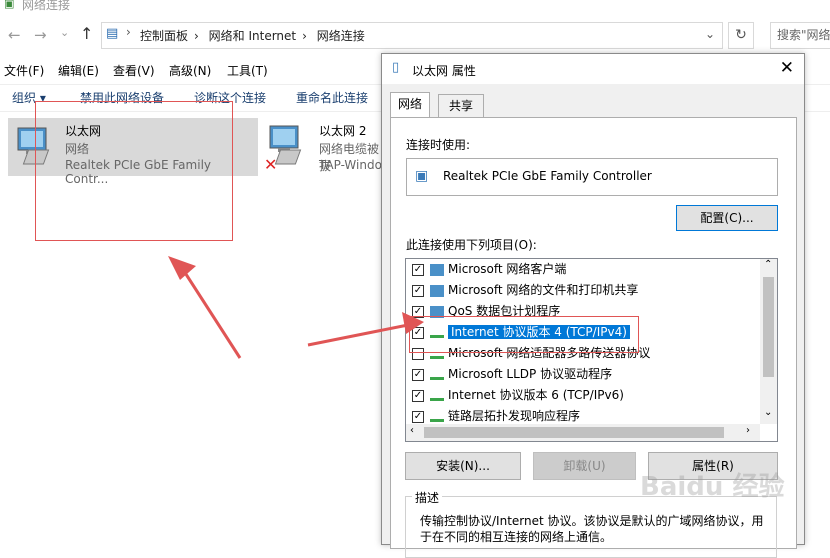 Image resolution: width=830 pixels, height=558 pixels. Describe the element at coordinates (712, 487) in the screenshot. I see `watermark: Baidu 经验` at that location.